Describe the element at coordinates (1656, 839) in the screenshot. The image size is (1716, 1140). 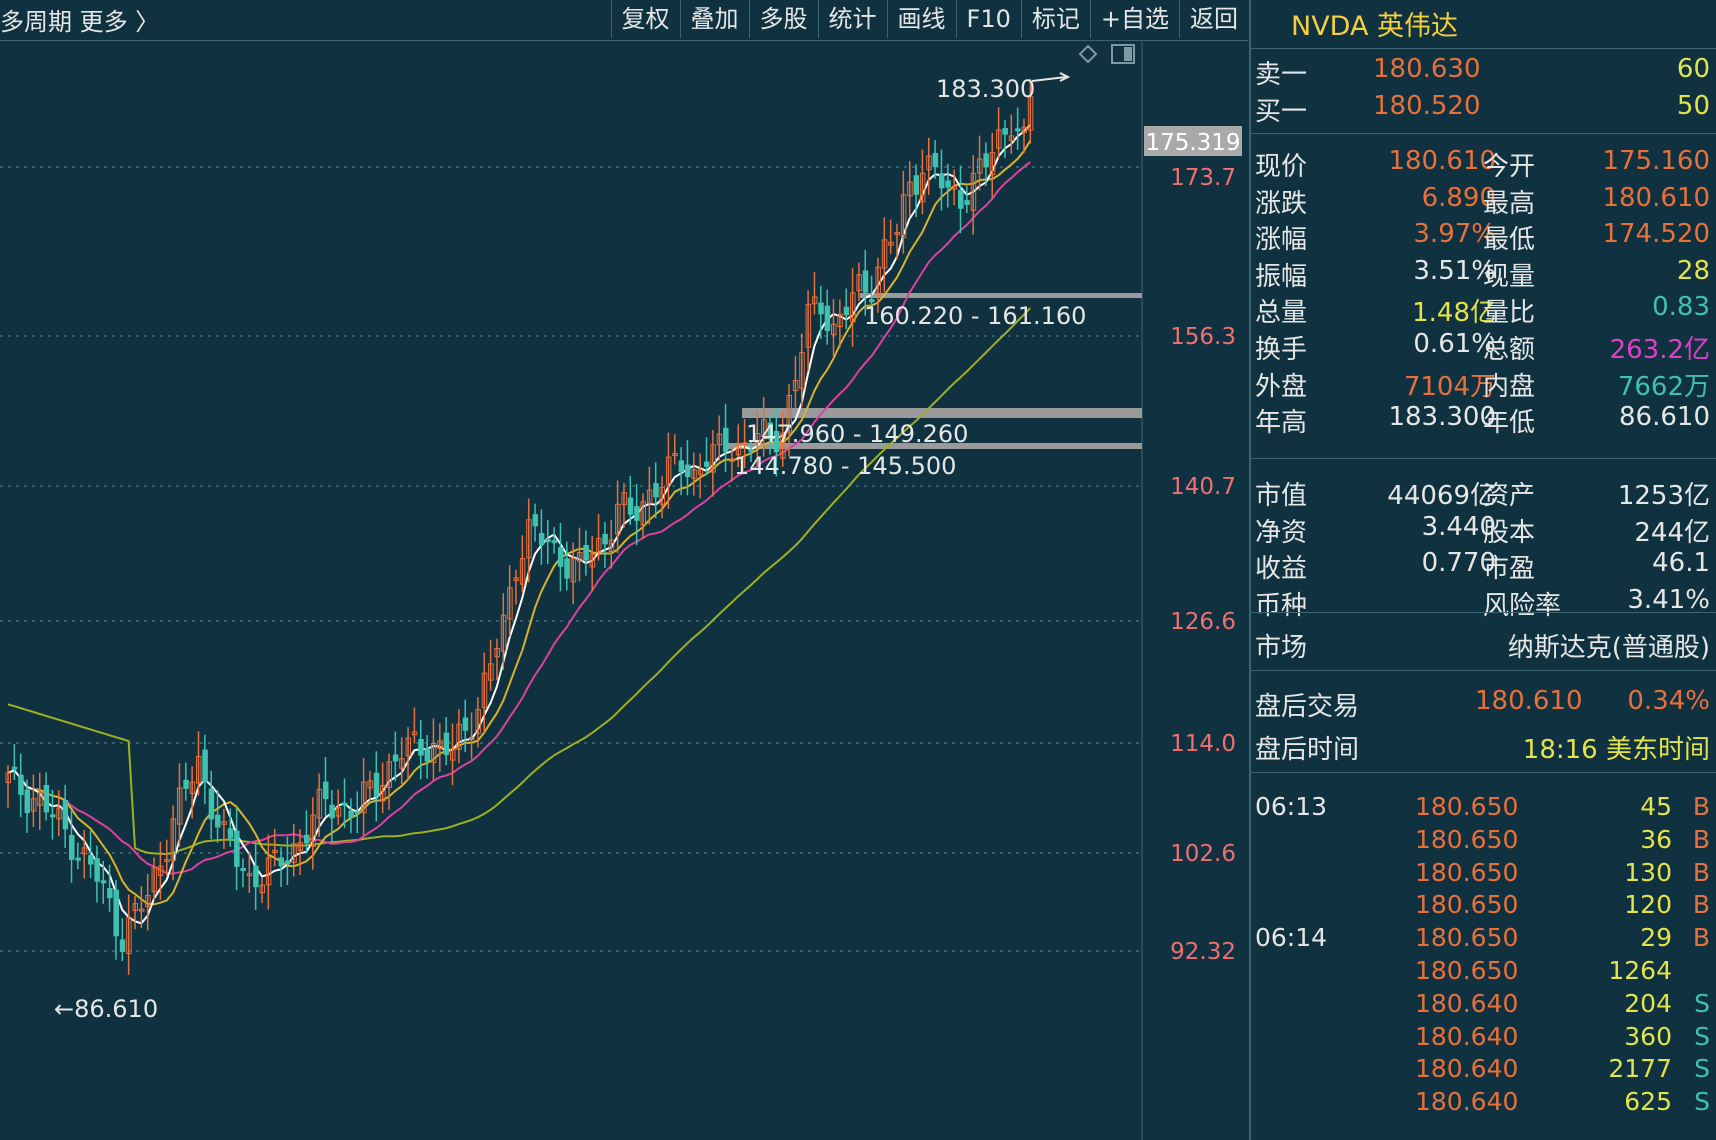
I see `tick-volume: 36` at that location.